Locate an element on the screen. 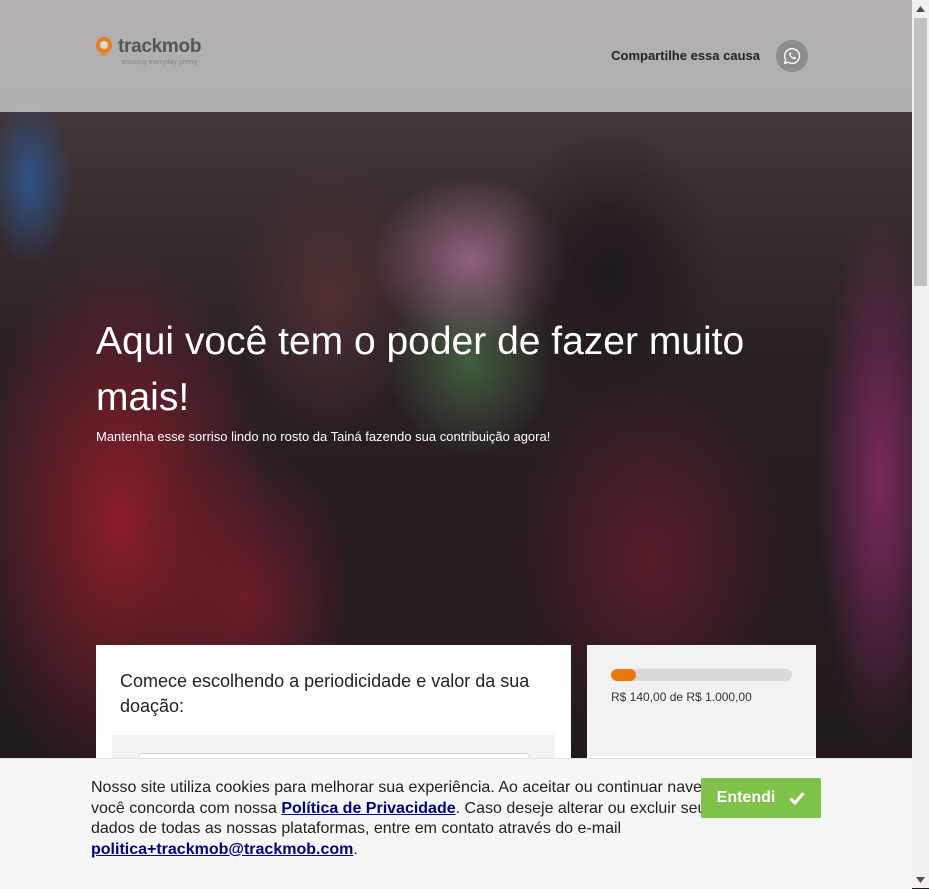 This screenshot has width=929, height=889. privacy-policy-link: Política de Privacidade is located at coordinates (368, 808).